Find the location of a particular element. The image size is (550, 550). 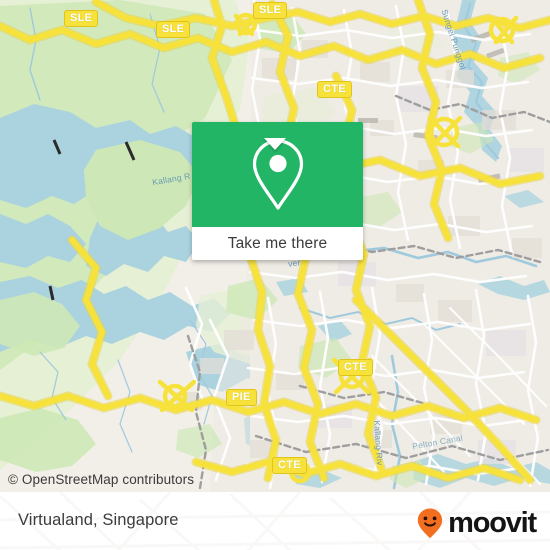

popup-pointer-tail is located at coordinates (275, 144).